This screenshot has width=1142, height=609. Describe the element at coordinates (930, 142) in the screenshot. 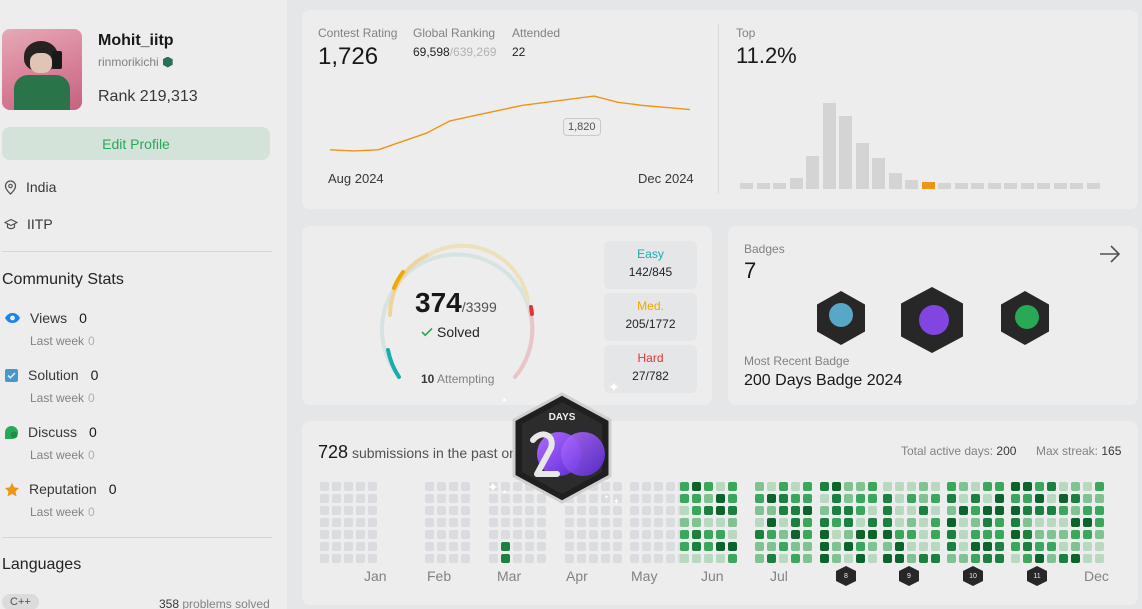

I see `rating-distribution-chart` at that location.